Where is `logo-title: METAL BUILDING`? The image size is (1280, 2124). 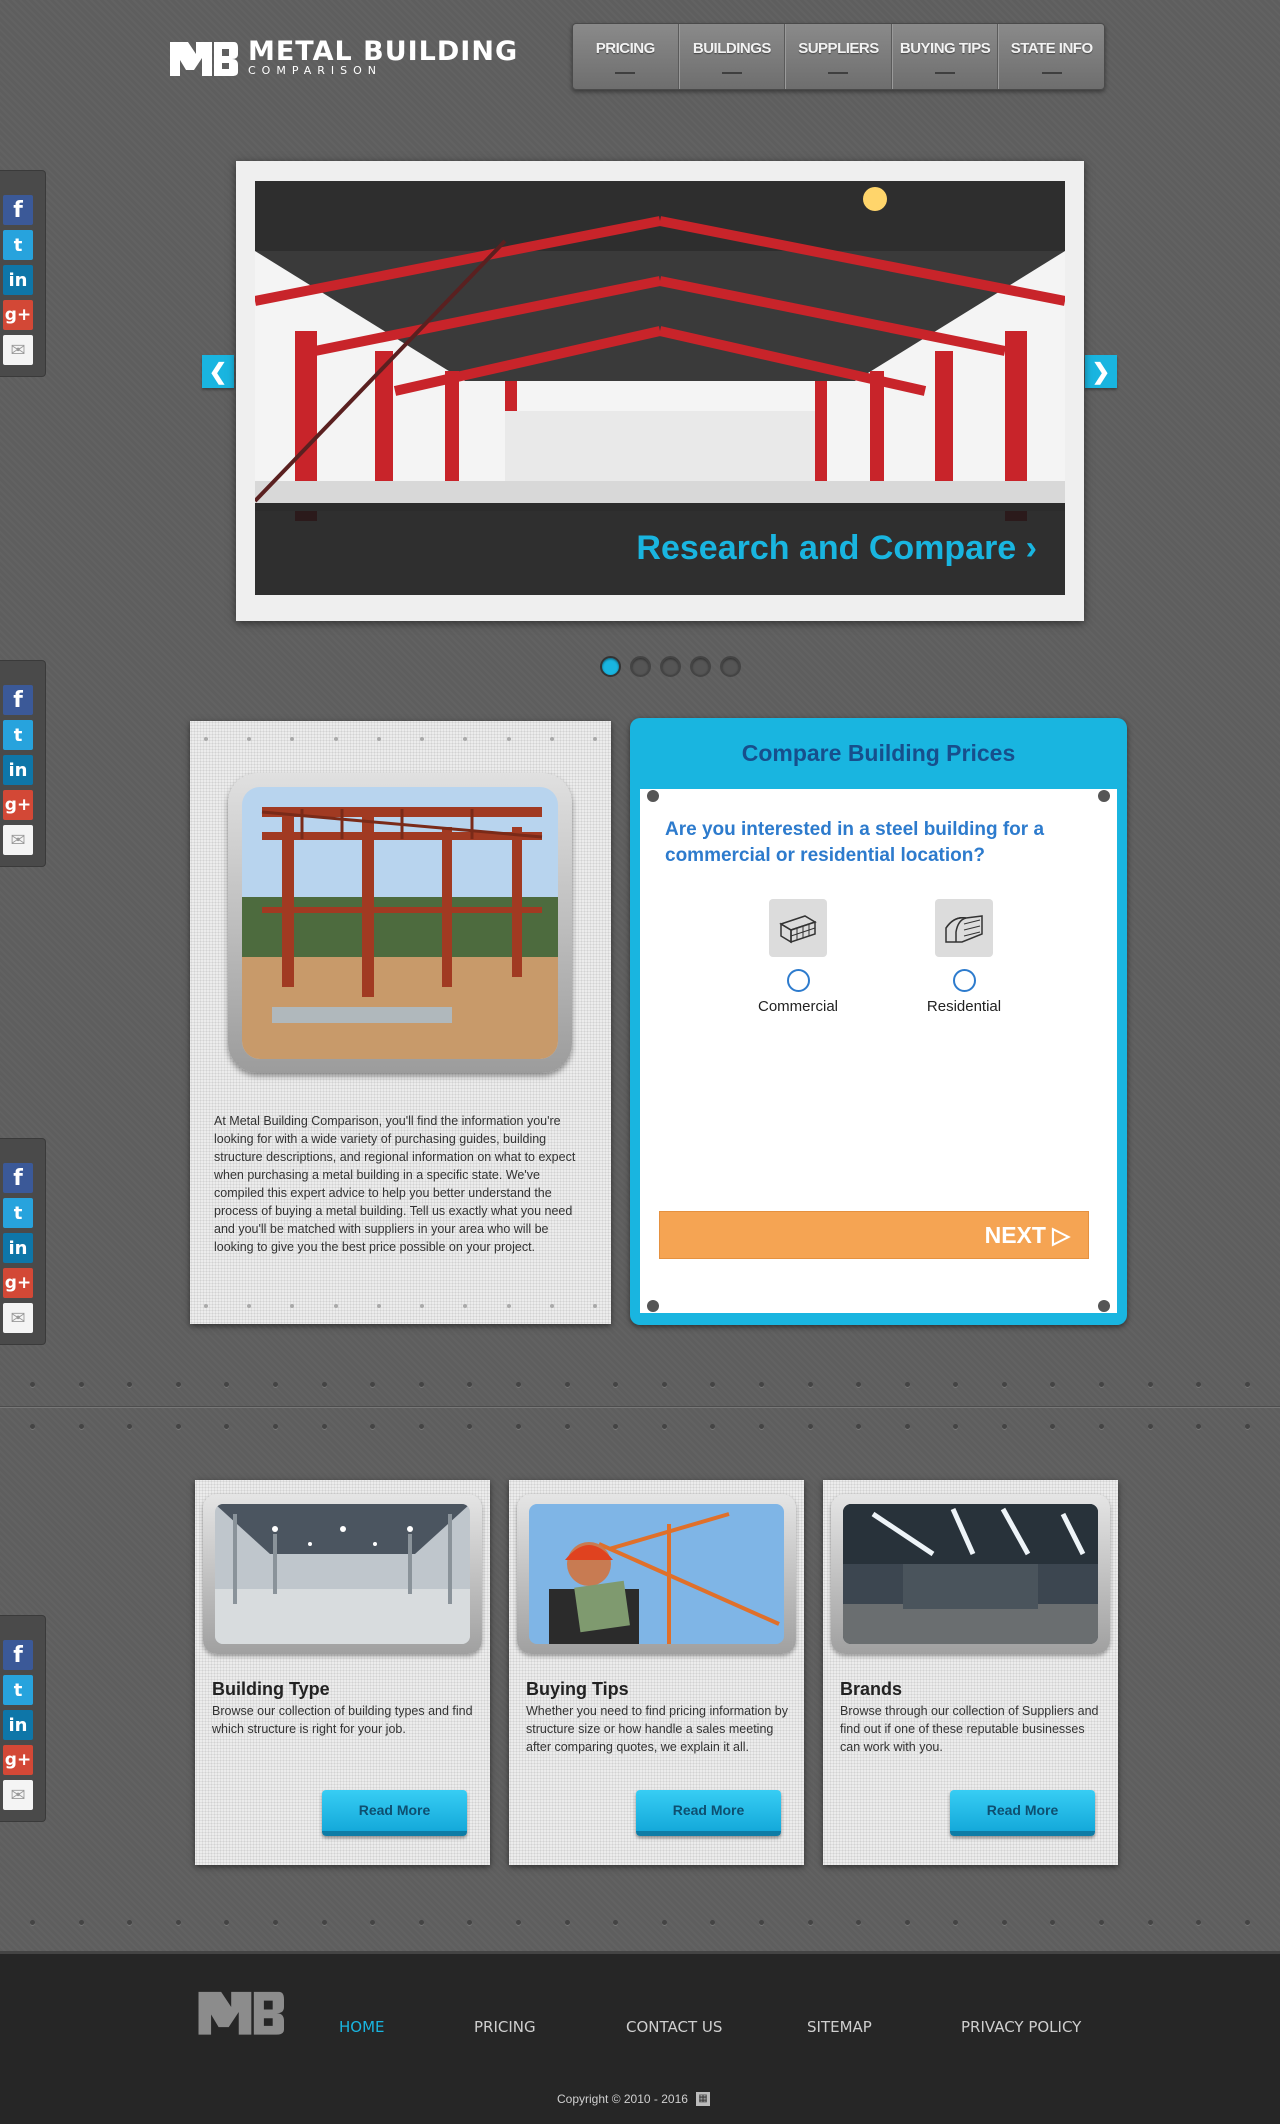
logo-title: METAL BUILDING is located at coordinates (383, 51).